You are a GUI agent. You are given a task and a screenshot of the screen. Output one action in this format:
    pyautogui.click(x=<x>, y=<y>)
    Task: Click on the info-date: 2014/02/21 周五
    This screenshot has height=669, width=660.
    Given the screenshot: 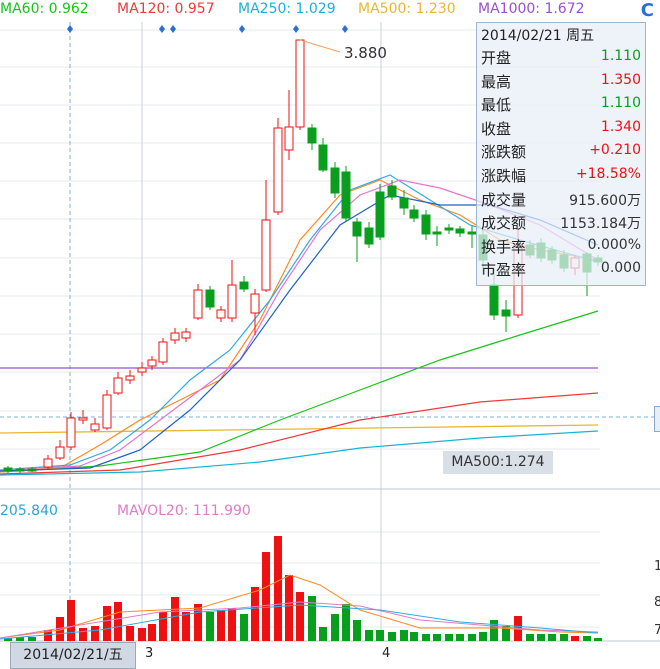 What is the action you would take?
    pyautogui.click(x=538, y=36)
    